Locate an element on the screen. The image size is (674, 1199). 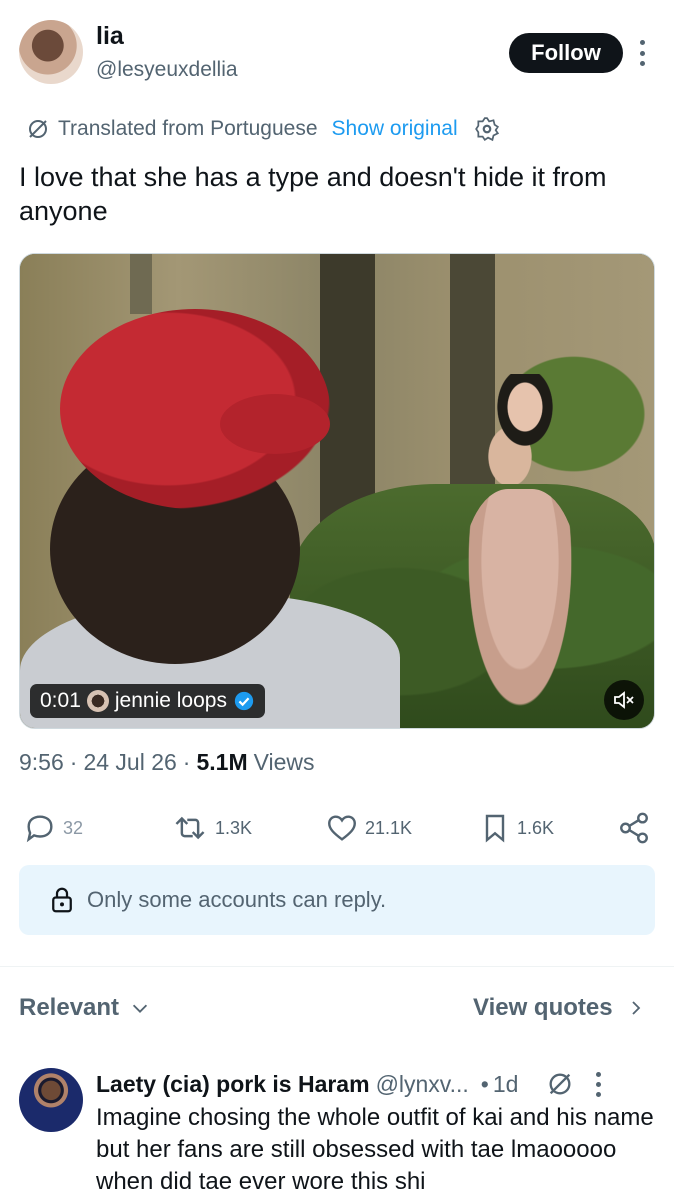
video-badge: 0:01 jennie loops is located at coordinates (147, 701).